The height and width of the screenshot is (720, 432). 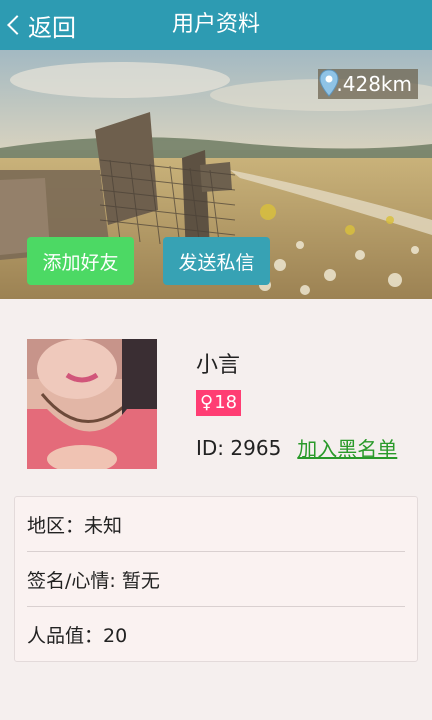 I want to click on avatar, so click(x=92, y=404).